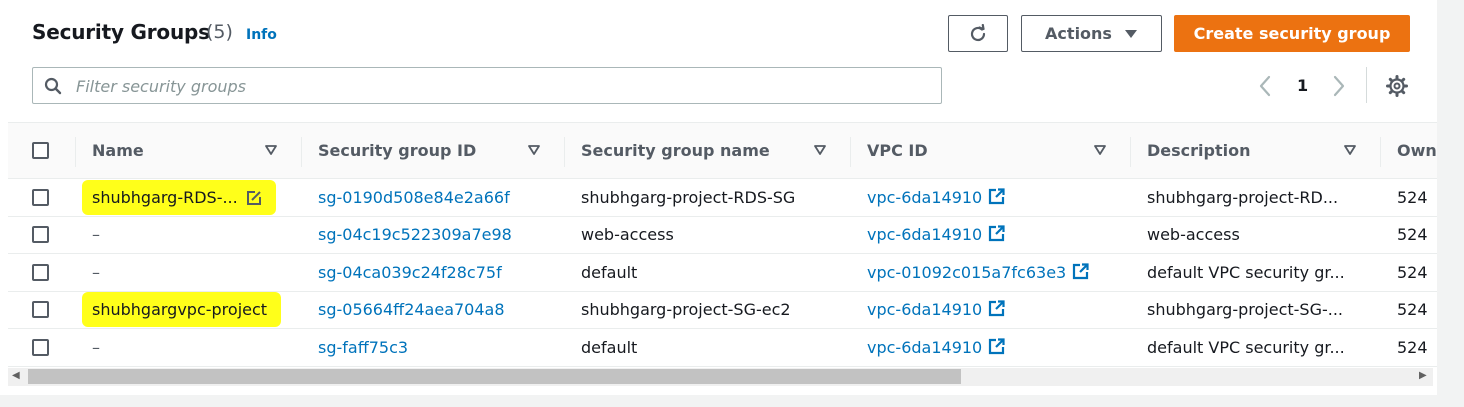  What do you see at coordinates (432, 151) in the screenshot?
I see `column-header-security-group-id: Security group ID` at bounding box center [432, 151].